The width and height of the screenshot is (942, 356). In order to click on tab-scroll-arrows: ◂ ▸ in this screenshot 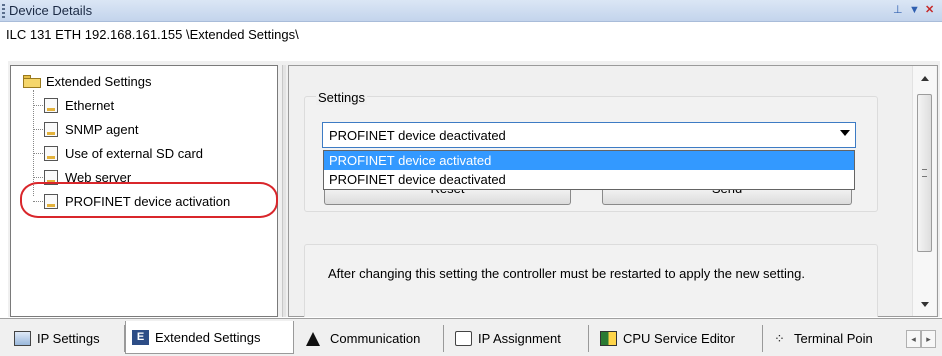, I will do `click(921, 339)`.